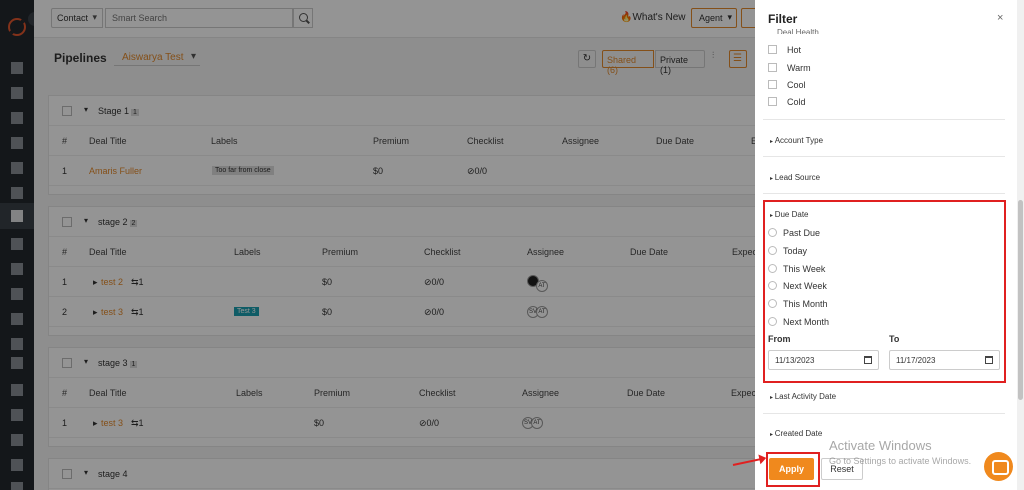 The height and width of the screenshot is (490, 1024). I want to click on due-date-section: Due Date, so click(789, 214).